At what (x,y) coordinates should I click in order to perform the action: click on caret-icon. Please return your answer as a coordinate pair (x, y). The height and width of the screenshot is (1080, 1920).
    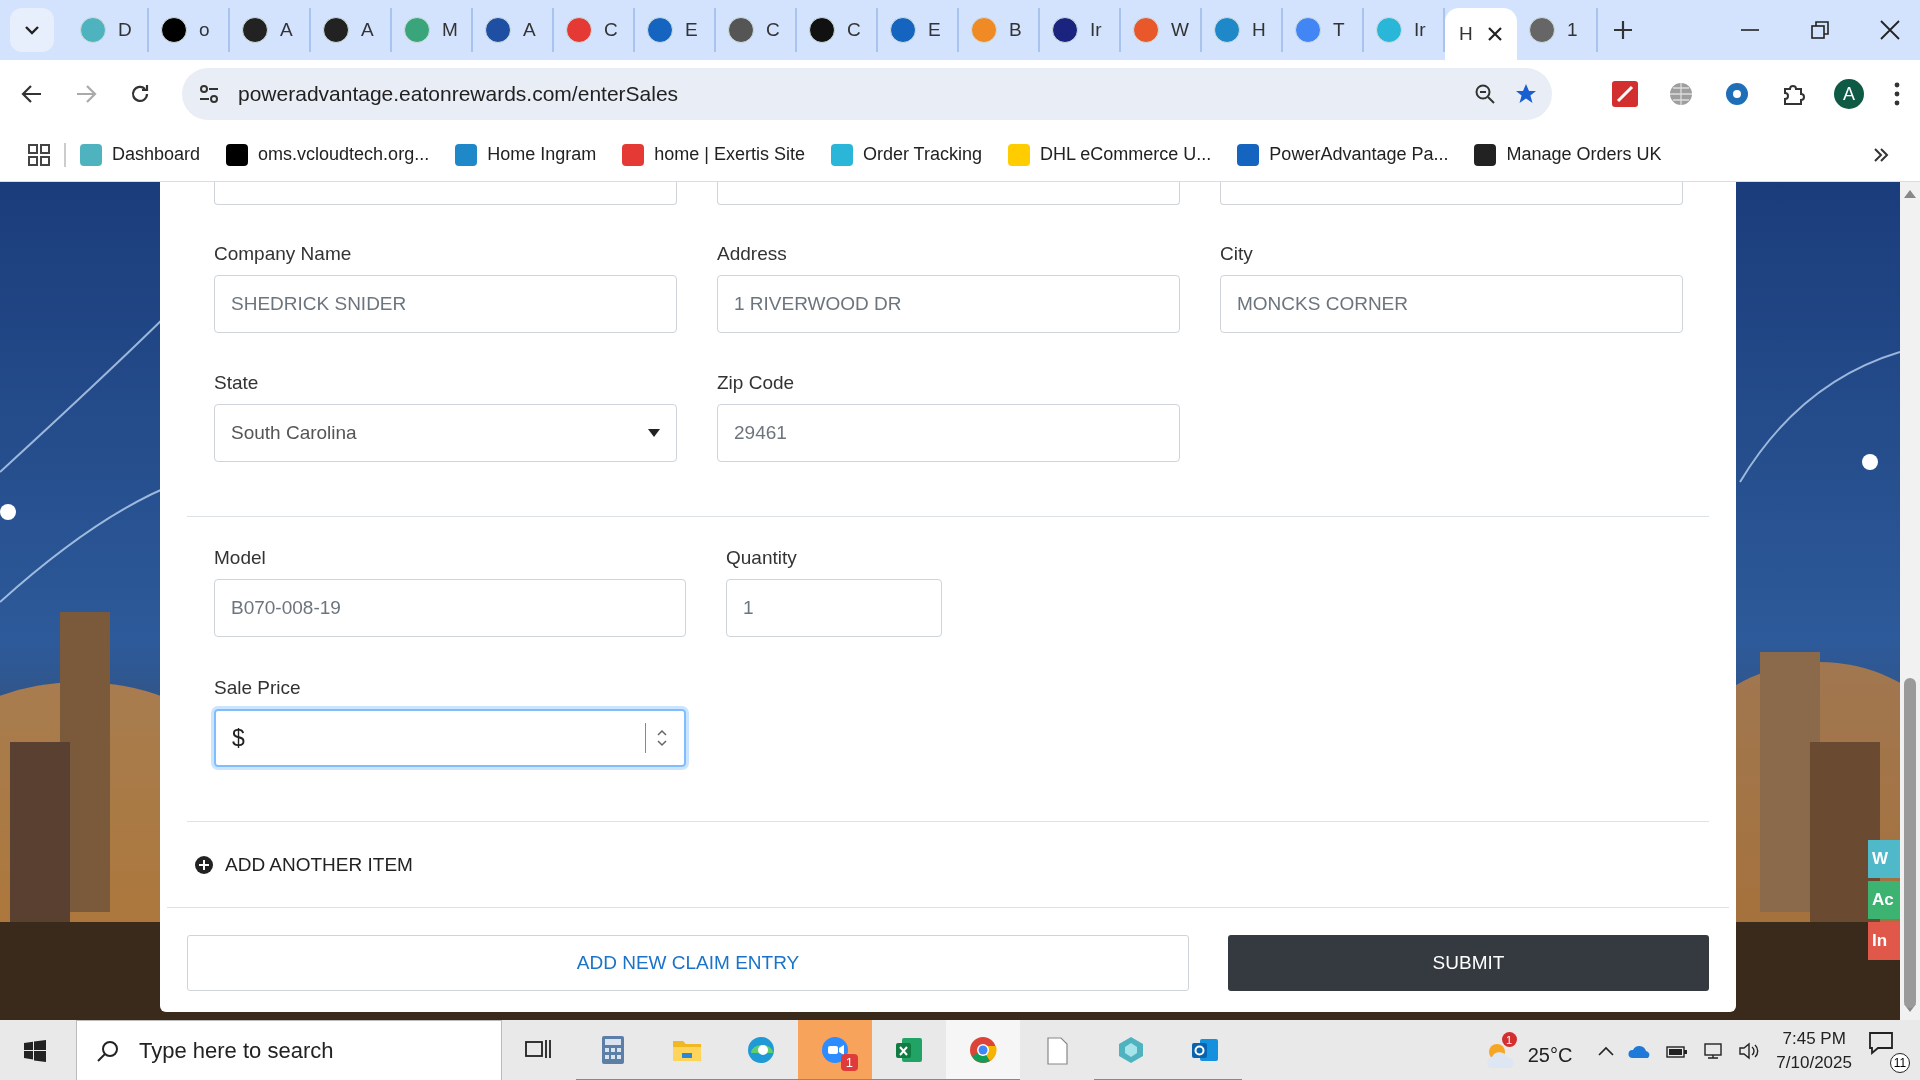
    Looking at the image, I should click on (654, 433).